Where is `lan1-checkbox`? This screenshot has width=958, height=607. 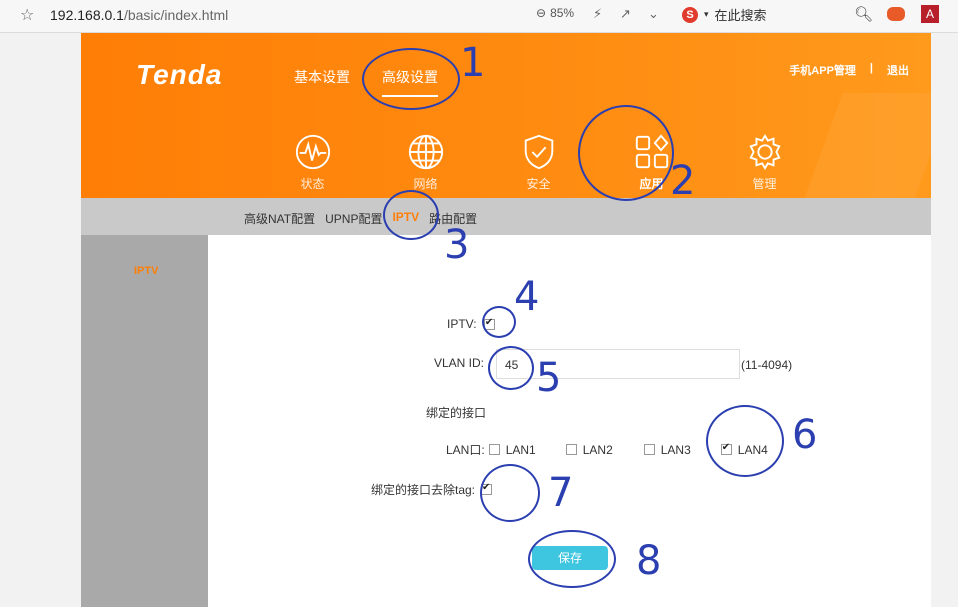 lan1-checkbox is located at coordinates (494, 449).